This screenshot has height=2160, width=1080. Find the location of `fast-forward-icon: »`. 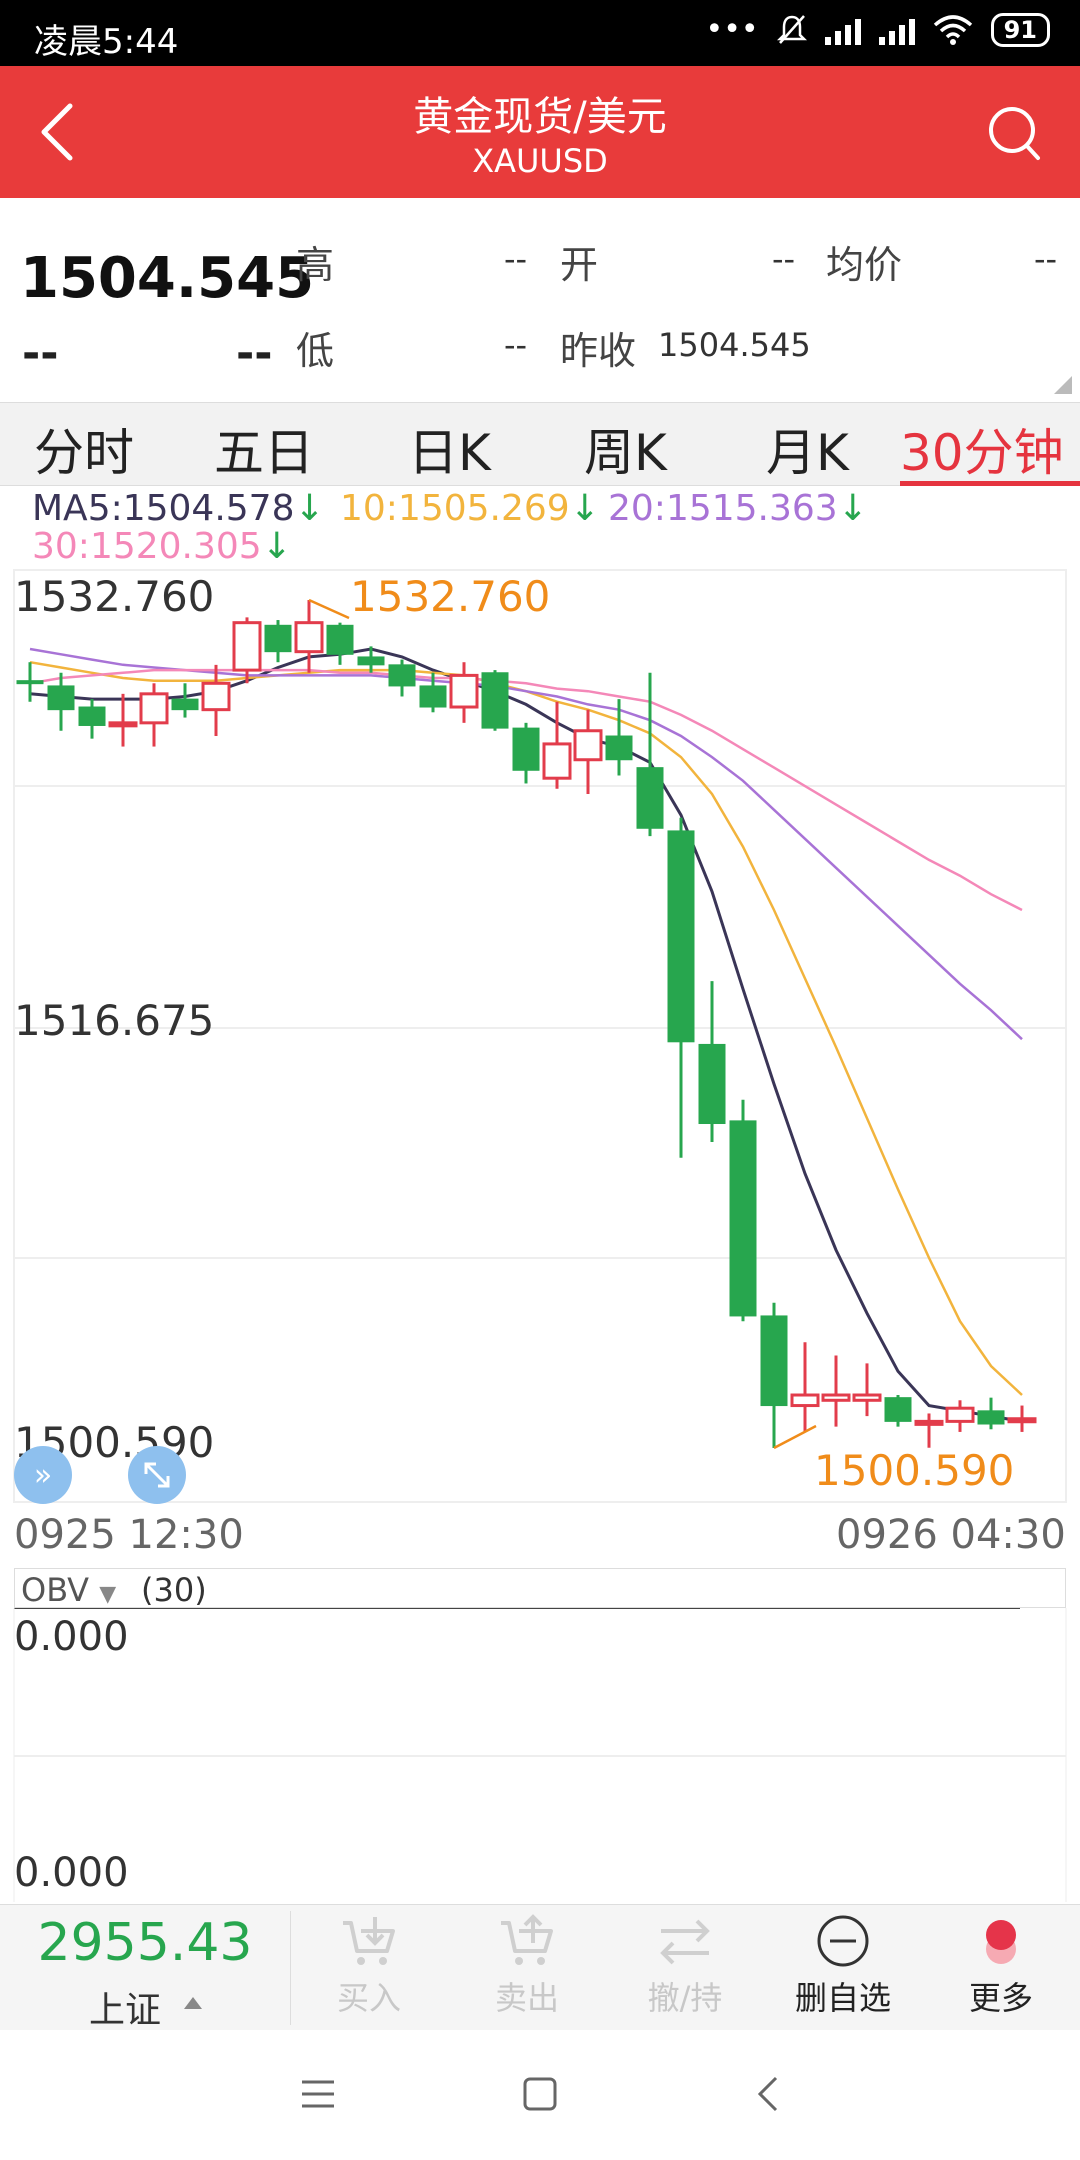

fast-forward-icon: » is located at coordinates (43, 1475).